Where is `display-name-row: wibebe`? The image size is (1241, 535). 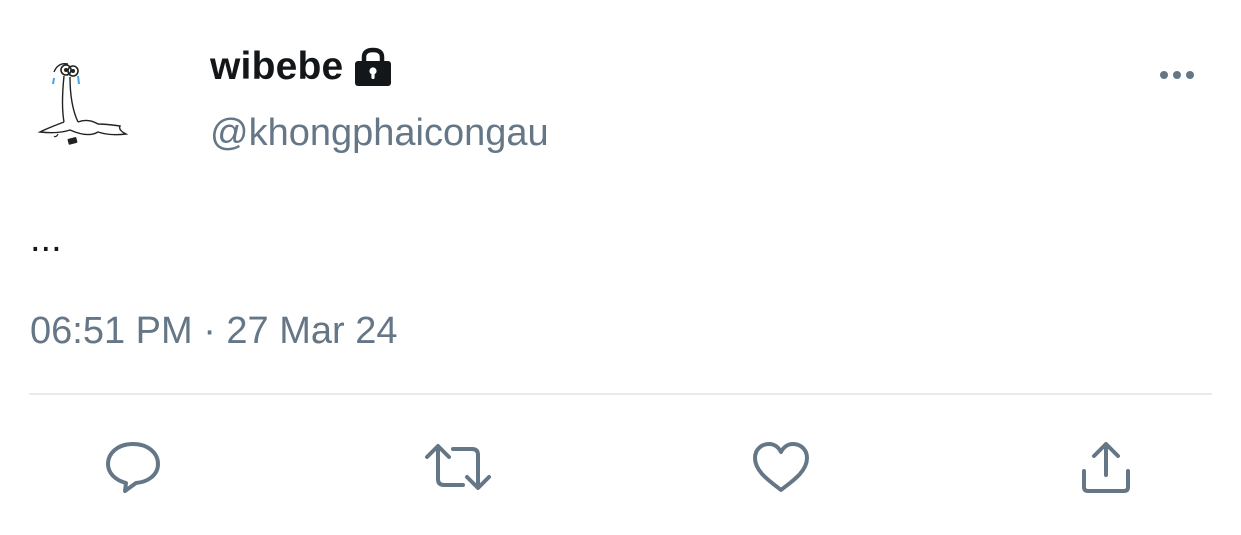
display-name-row: wibebe is located at coordinates (301, 67).